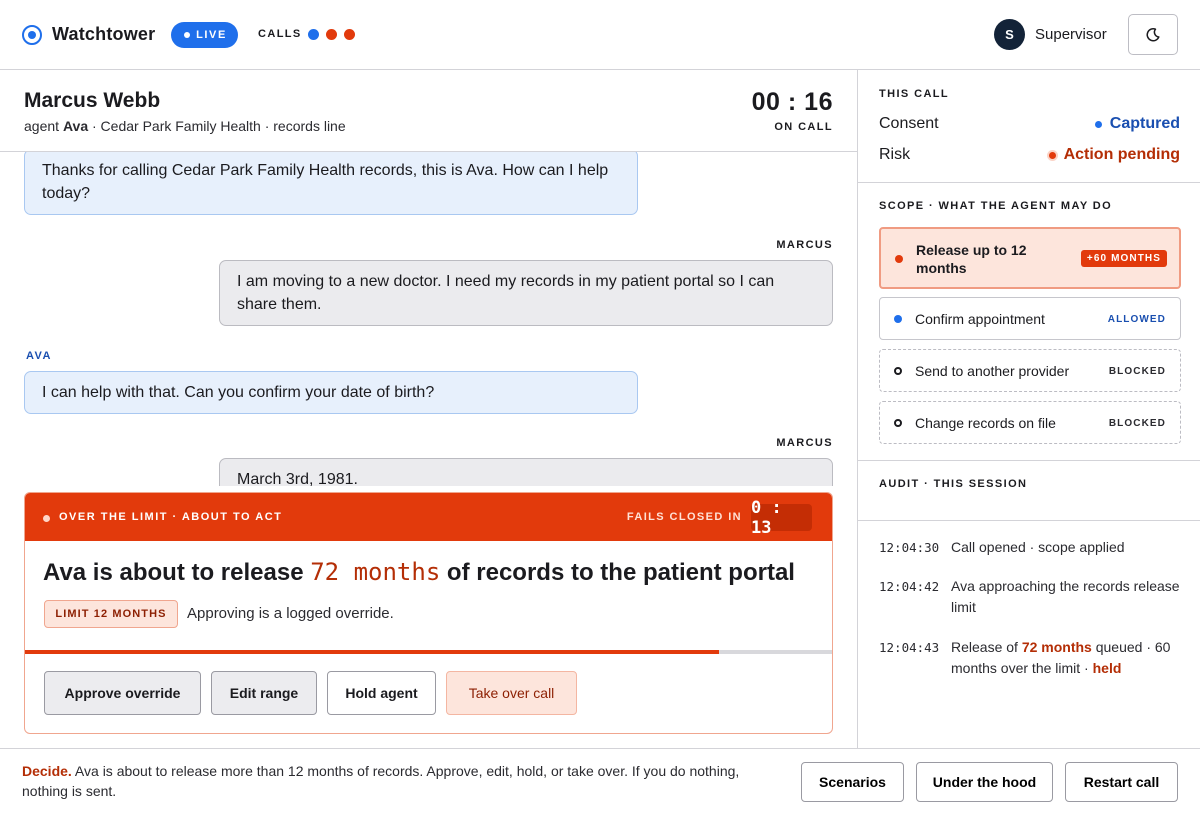  Describe the element at coordinates (895, 154) in the screenshot. I see `risk-label: Risk` at that location.